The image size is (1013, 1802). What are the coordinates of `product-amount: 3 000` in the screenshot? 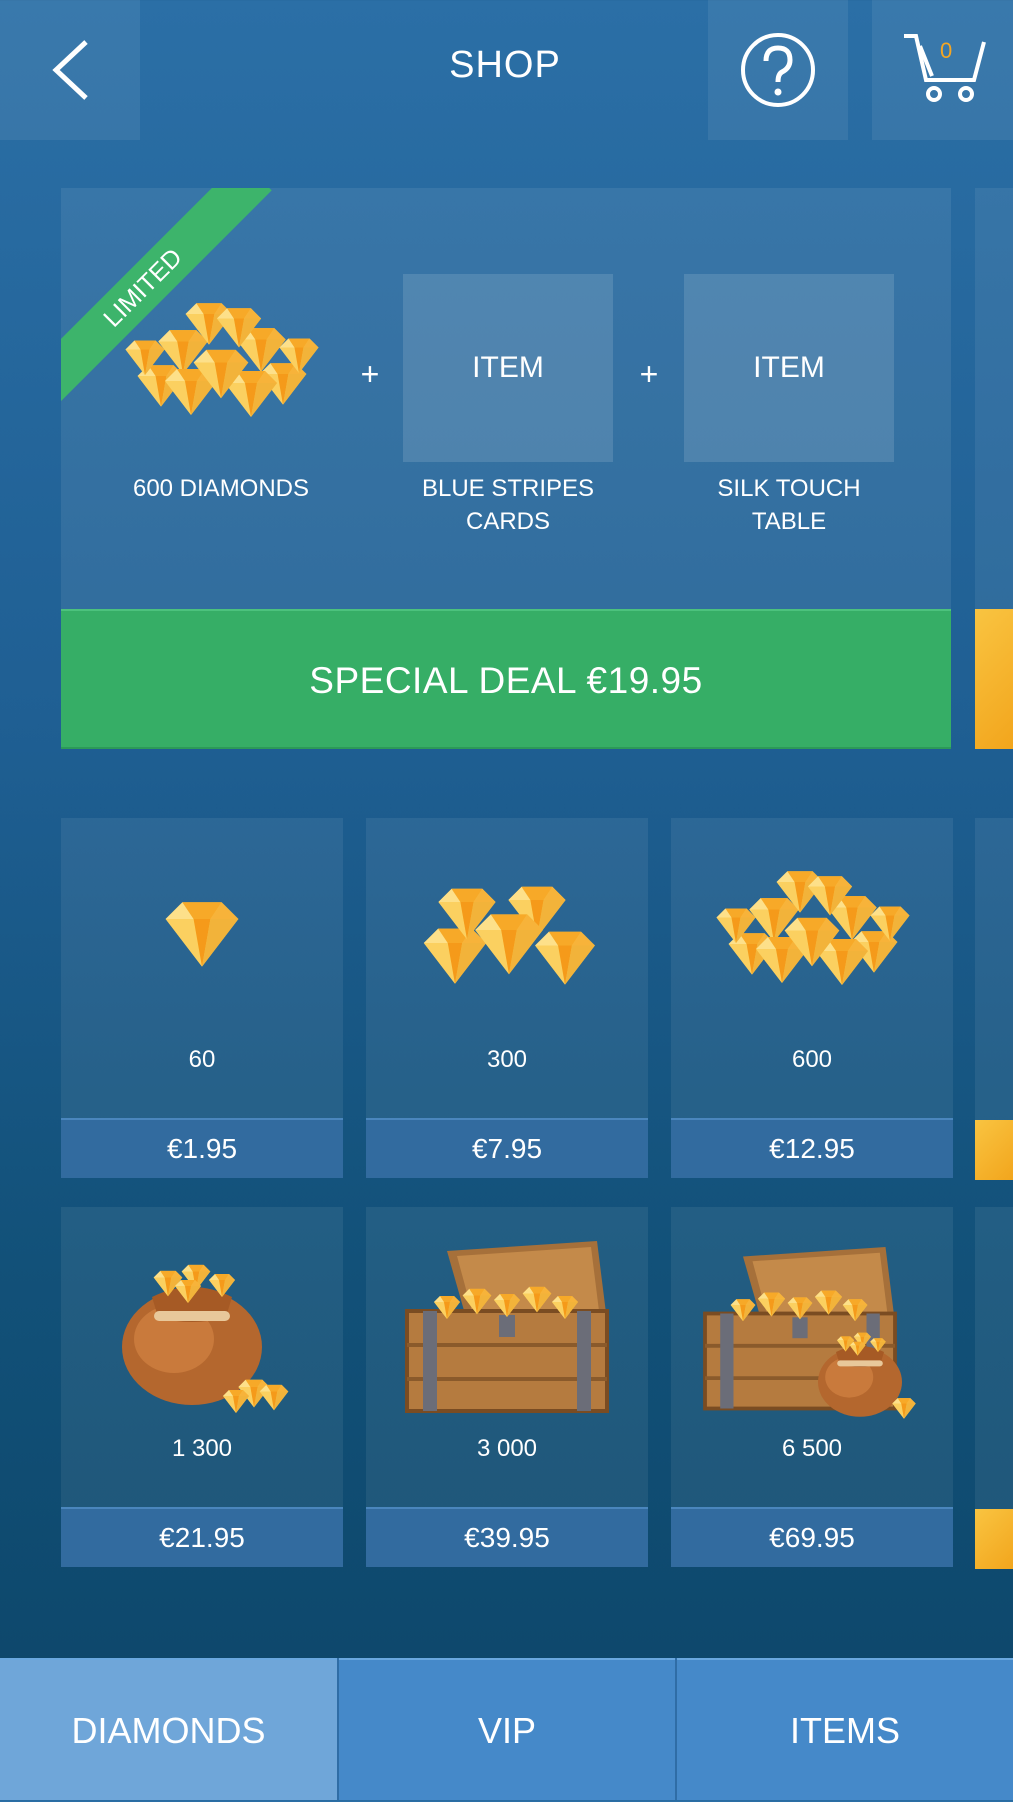 It's located at (507, 1448).